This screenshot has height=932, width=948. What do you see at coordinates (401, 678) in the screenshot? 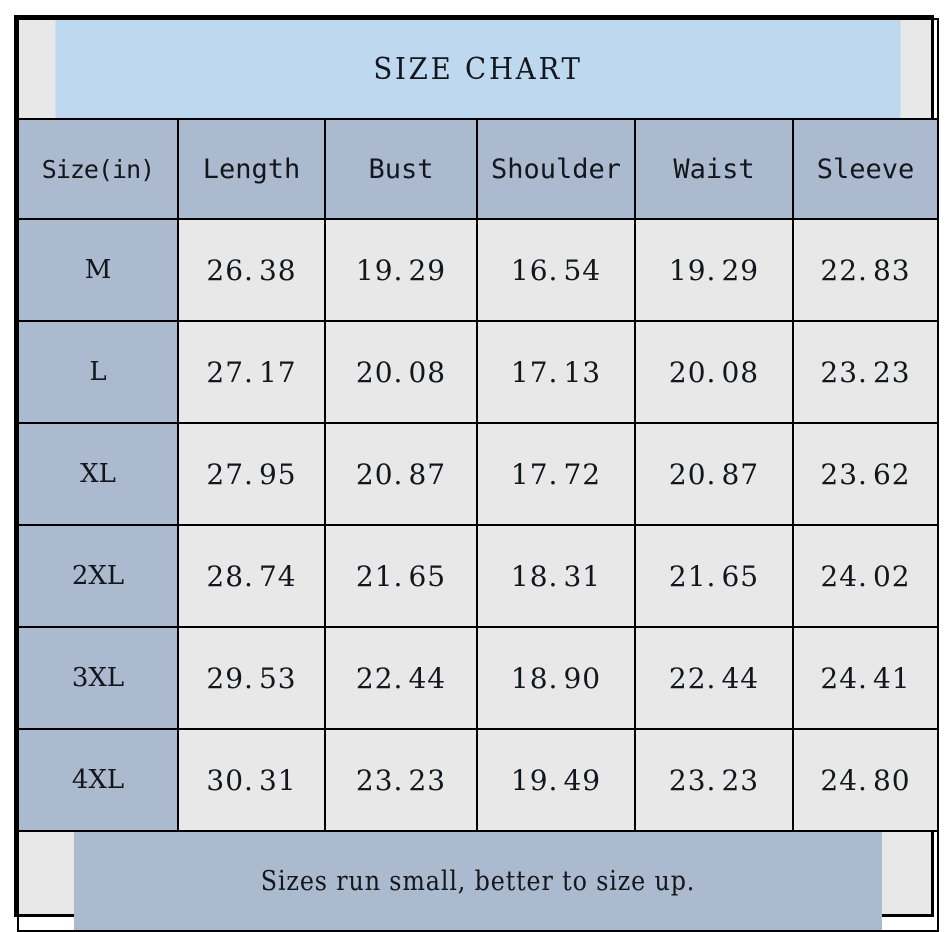
I see `value-bust: 22. 44` at bounding box center [401, 678].